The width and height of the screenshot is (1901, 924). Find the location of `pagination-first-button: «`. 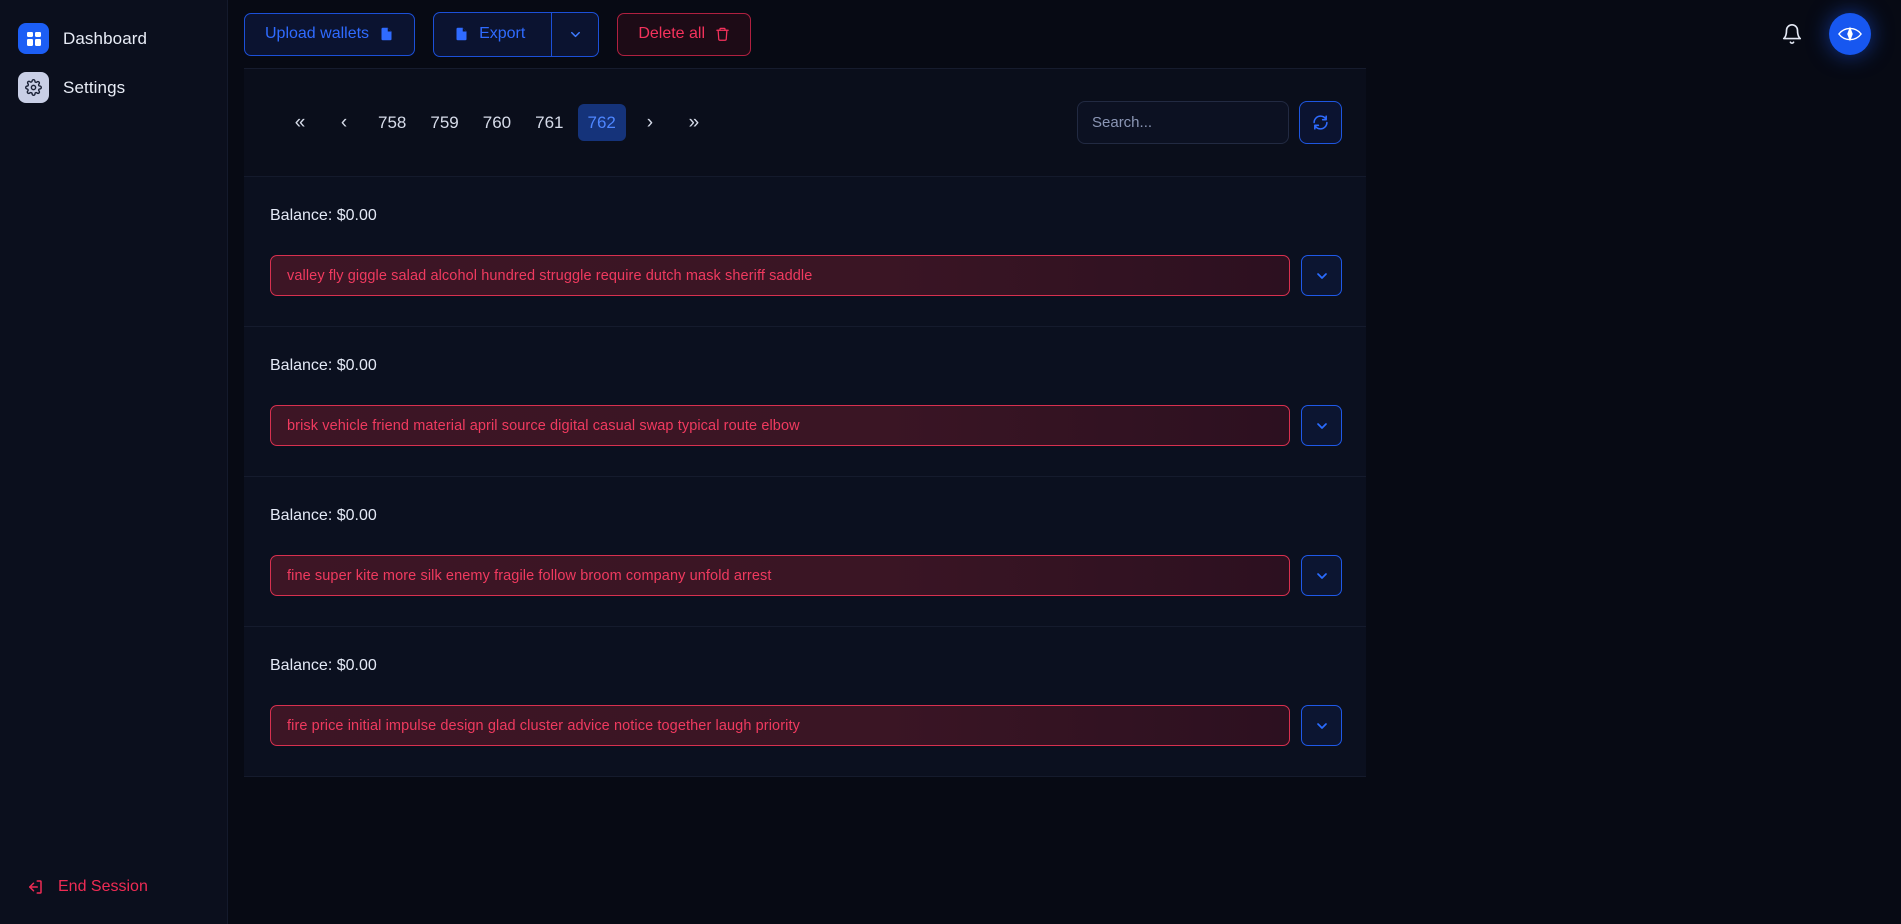

pagination-first-button: « is located at coordinates (300, 122).